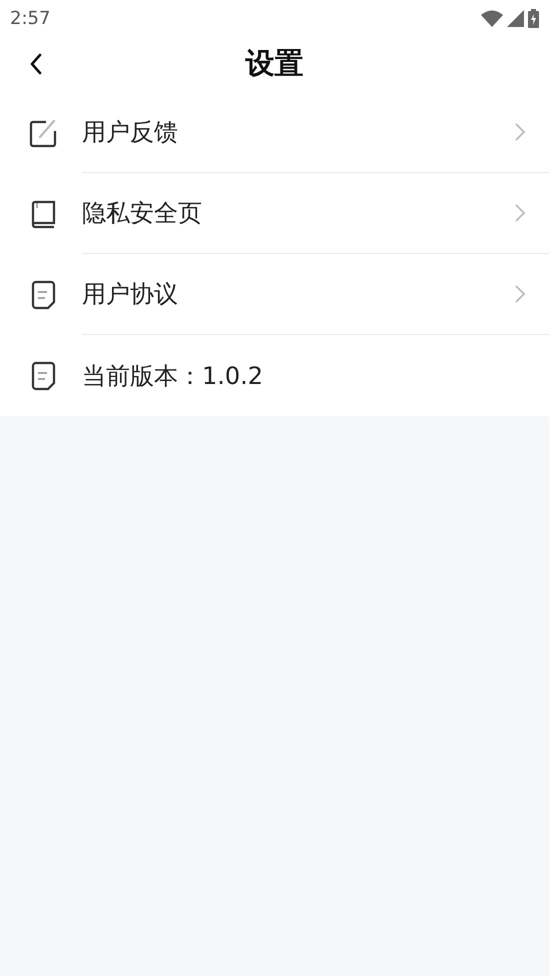  Describe the element at coordinates (274, 213) in the screenshot. I see `settings-item: 隐私安全页` at that location.